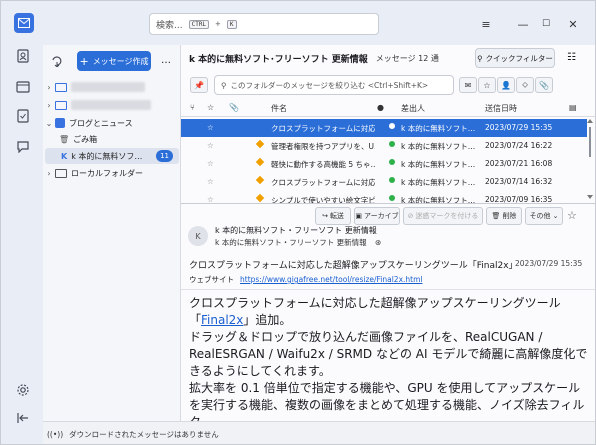  I want to click on shortcut-key-k: K, so click(231, 24).